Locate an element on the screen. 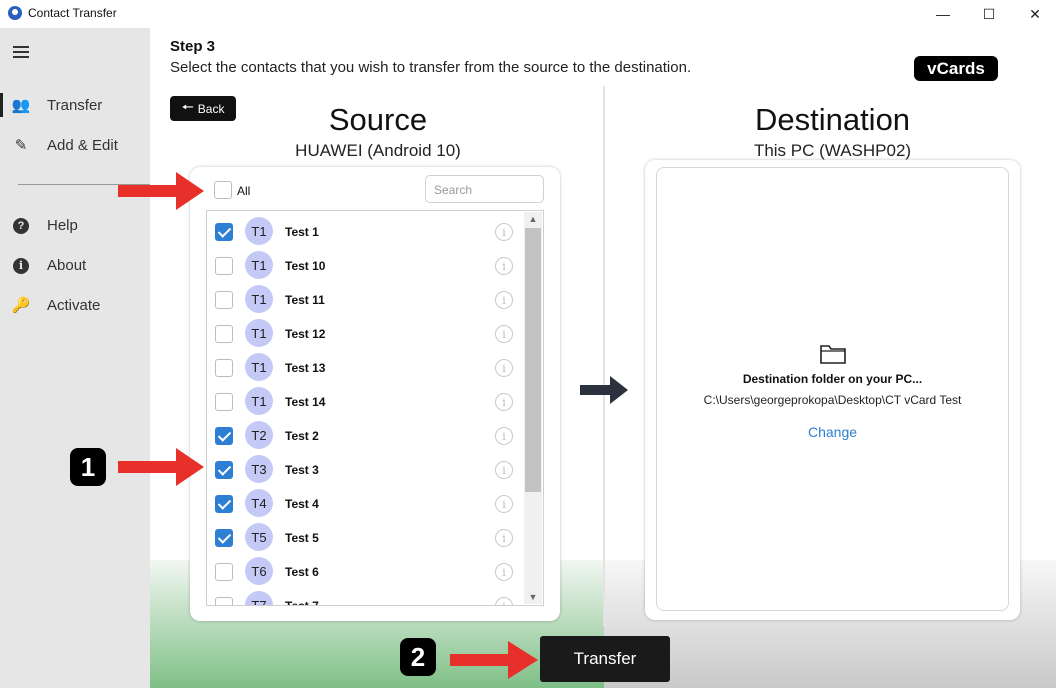 Image resolution: width=1056 pixels, height=688 pixels. contact-name: Test 10 is located at coordinates (305, 266).